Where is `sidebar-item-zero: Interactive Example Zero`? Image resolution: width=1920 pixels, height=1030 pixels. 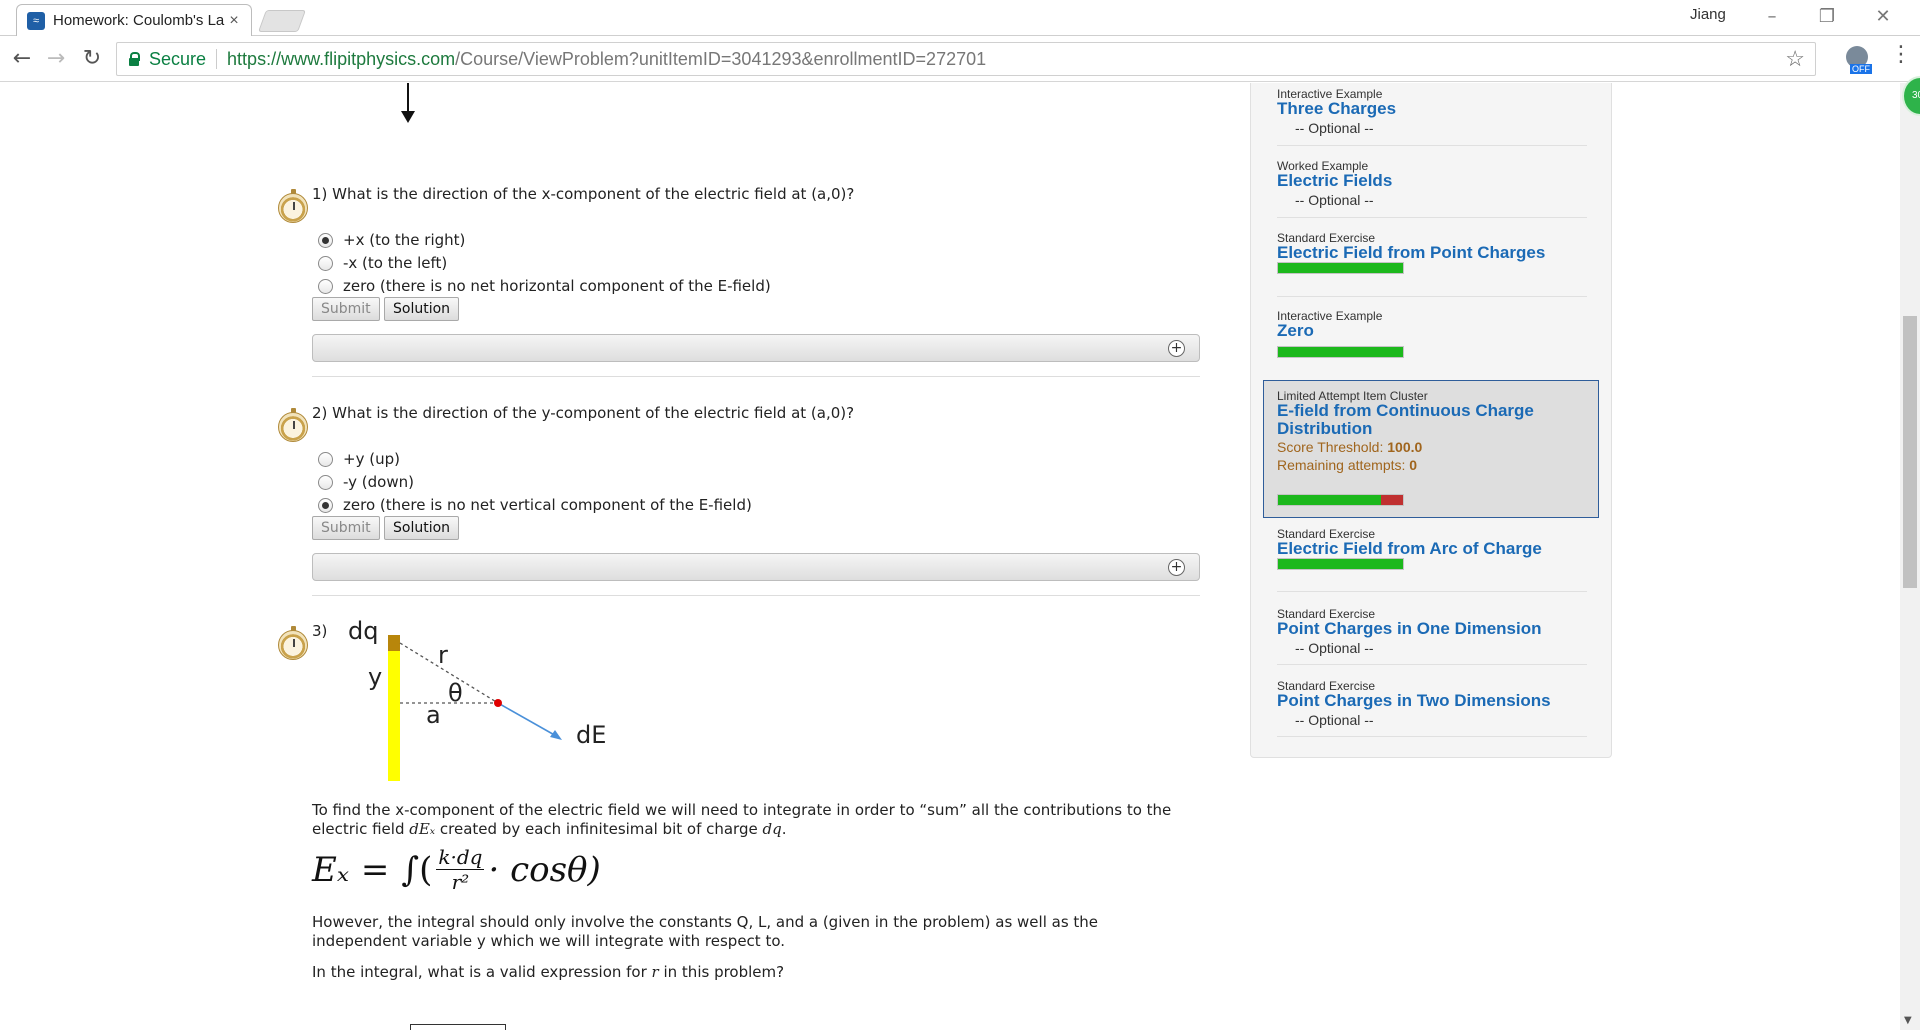 sidebar-item-zero: Interactive Example Zero is located at coordinates (1432, 333).